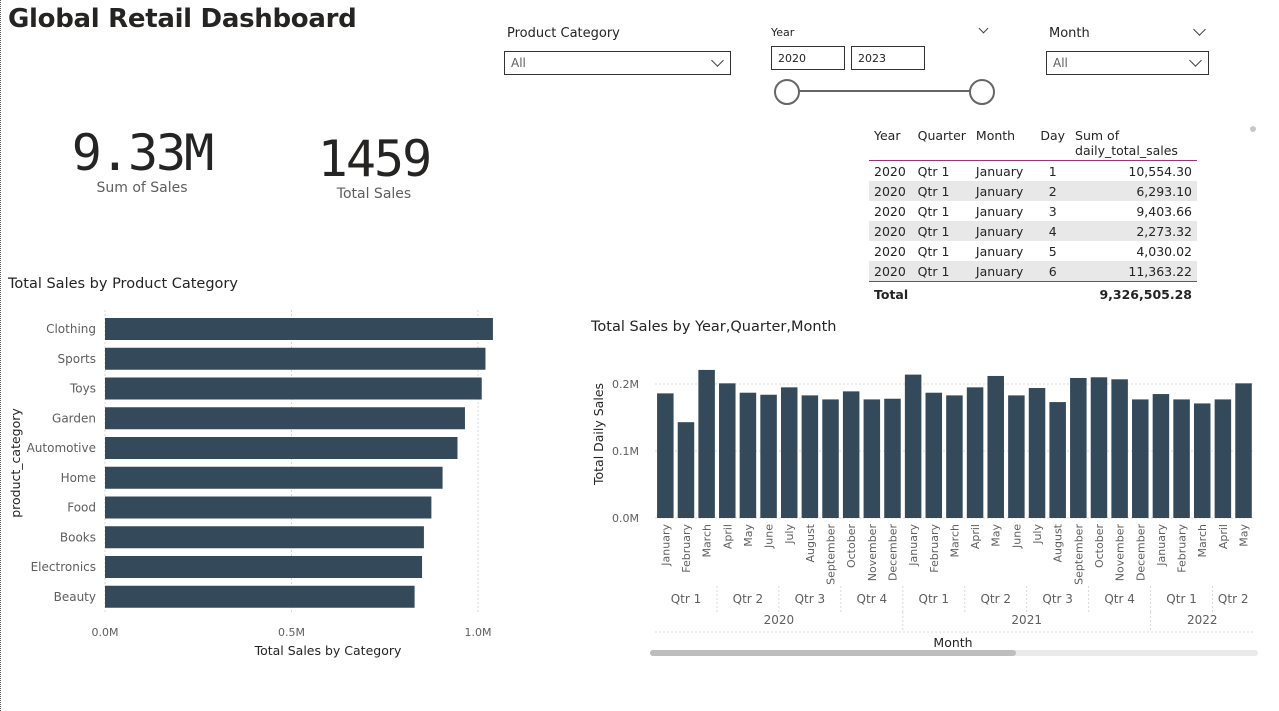  I want to click on month-label: March, so click(954, 541).